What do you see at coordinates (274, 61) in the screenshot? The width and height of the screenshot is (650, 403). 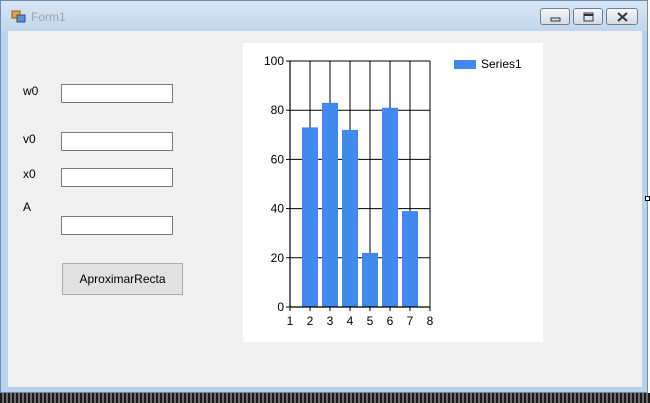 I see `y-tick-label: 100` at bounding box center [274, 61].